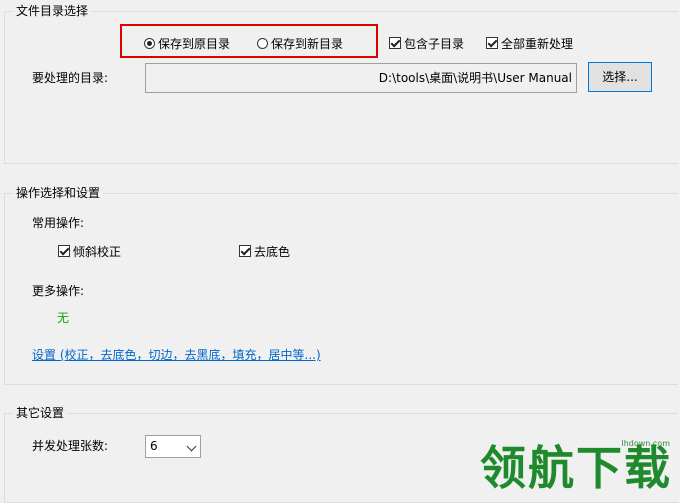  Describe the element at coordinates (40, 413) in the screenshot. I see `other-group-title: 其它设置` at that location.